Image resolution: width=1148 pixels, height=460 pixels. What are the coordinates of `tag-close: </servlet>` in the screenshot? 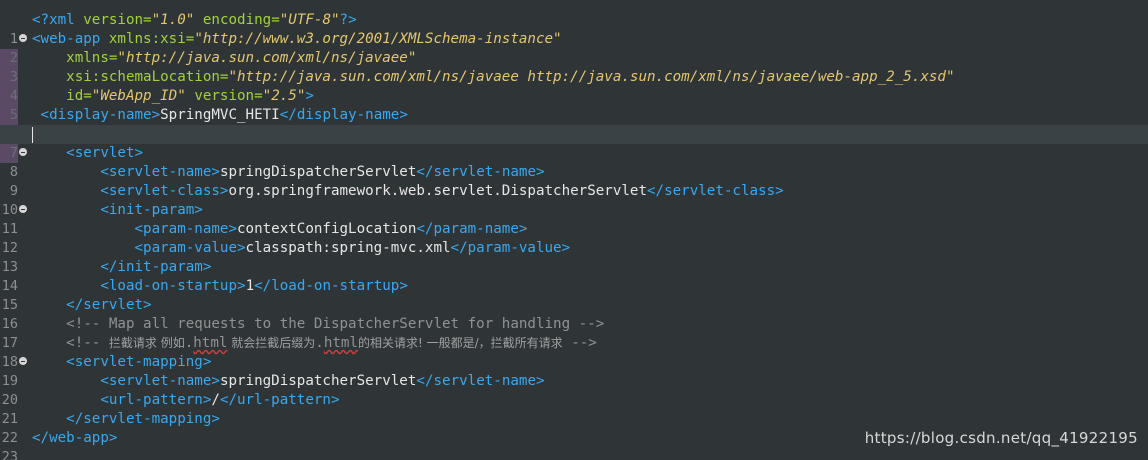 It's located at (109, 305).